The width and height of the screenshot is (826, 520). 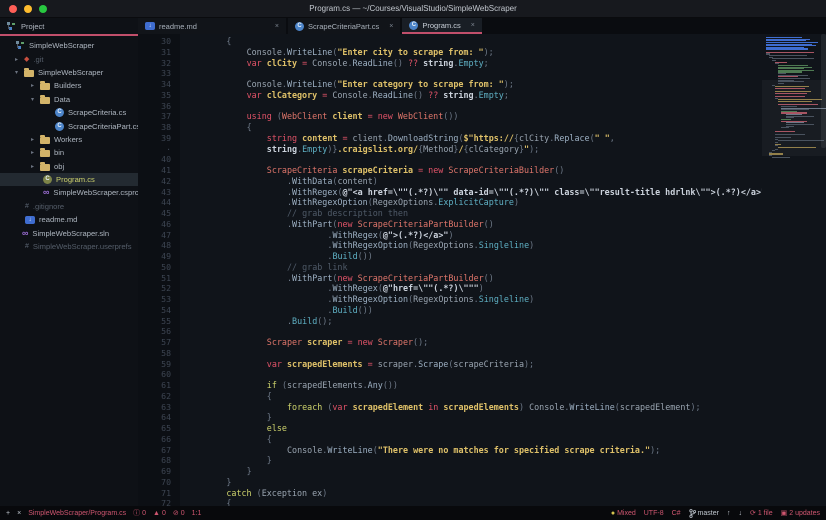 I want to click on active-file-path: SimpleWebScraper/Program.cs, so click(x=77, y=513).